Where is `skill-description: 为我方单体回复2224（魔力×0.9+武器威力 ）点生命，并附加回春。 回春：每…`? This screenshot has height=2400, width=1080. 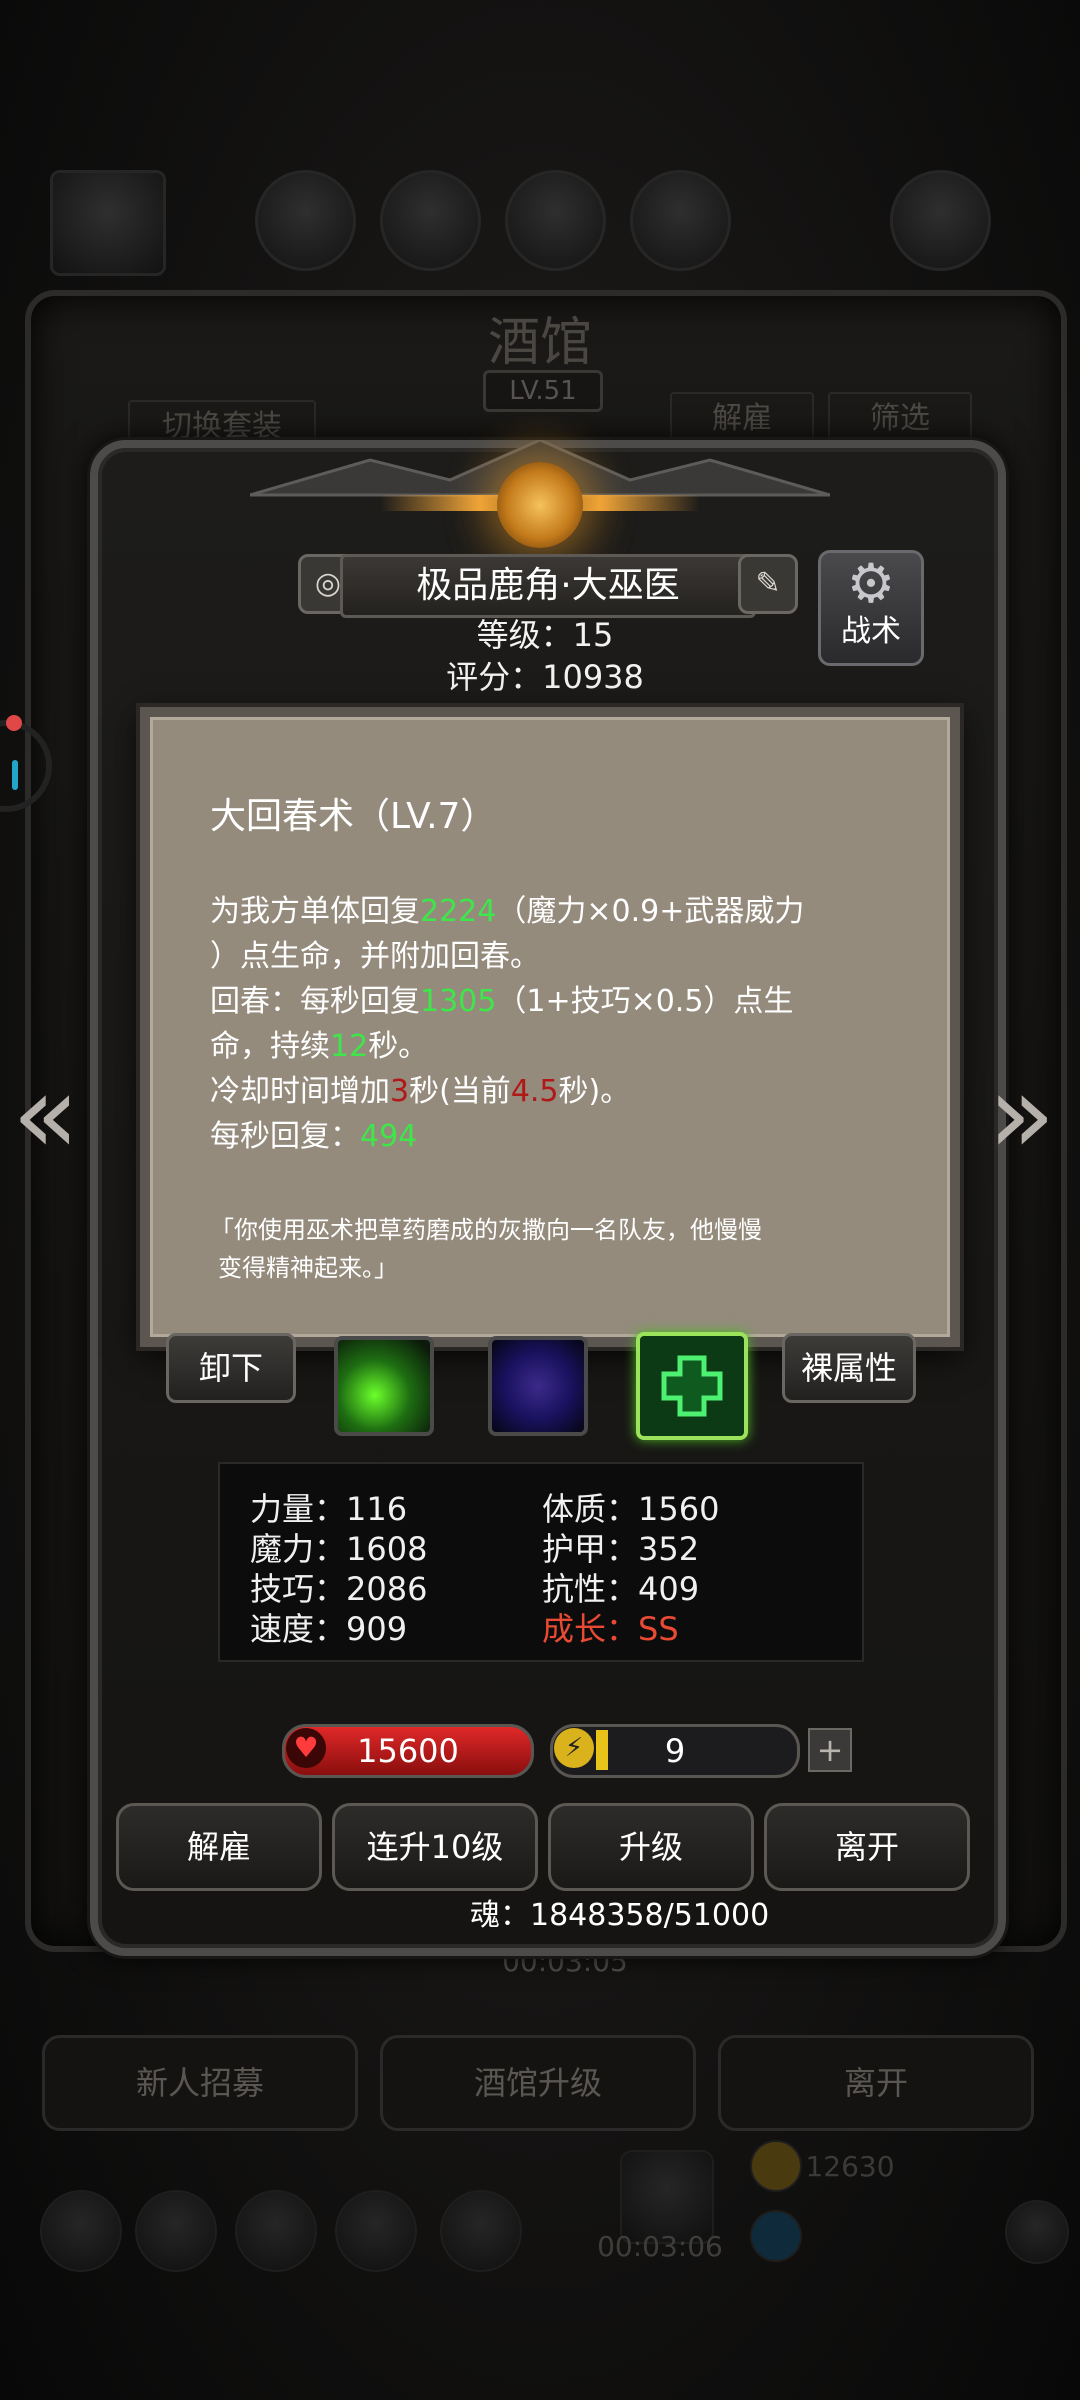
skill-description: 为我方单体回复2224（魔力×0.9+武器威力 ）点生命，并附加回春。 回春：每… is located at coordinates (560, 1024).